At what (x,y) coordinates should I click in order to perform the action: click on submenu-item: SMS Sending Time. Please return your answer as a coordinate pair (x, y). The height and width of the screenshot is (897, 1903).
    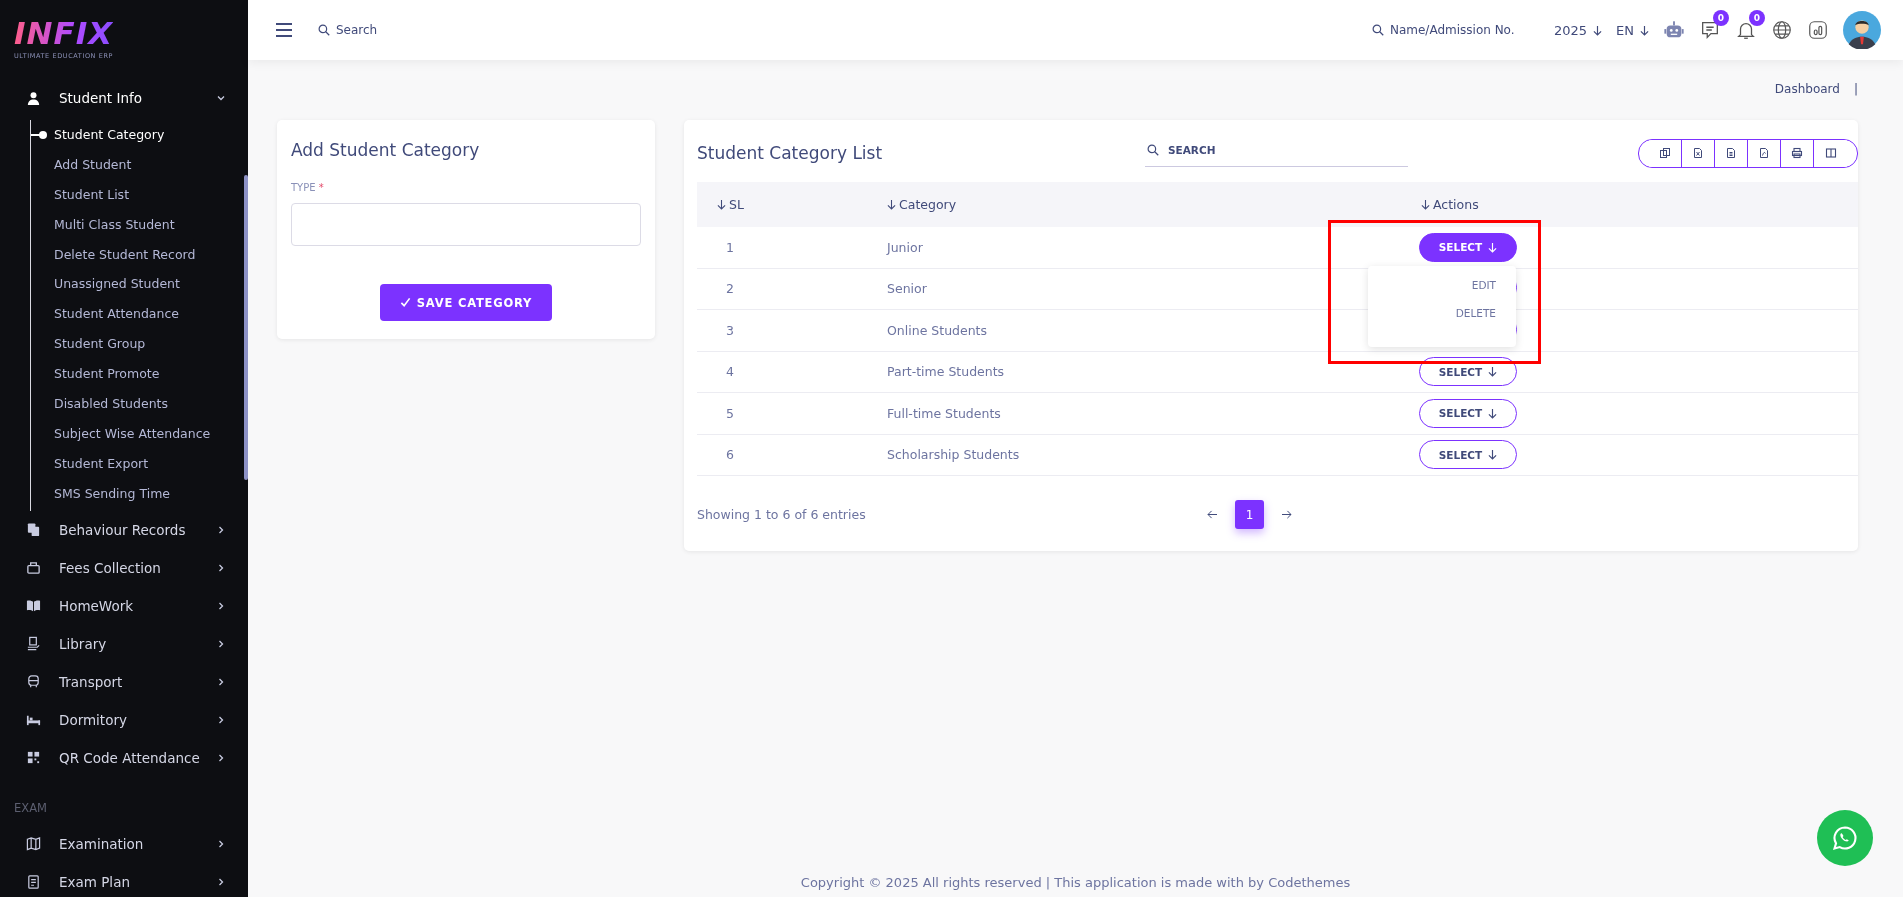
    Looking at the image, I should click on (139, 493).